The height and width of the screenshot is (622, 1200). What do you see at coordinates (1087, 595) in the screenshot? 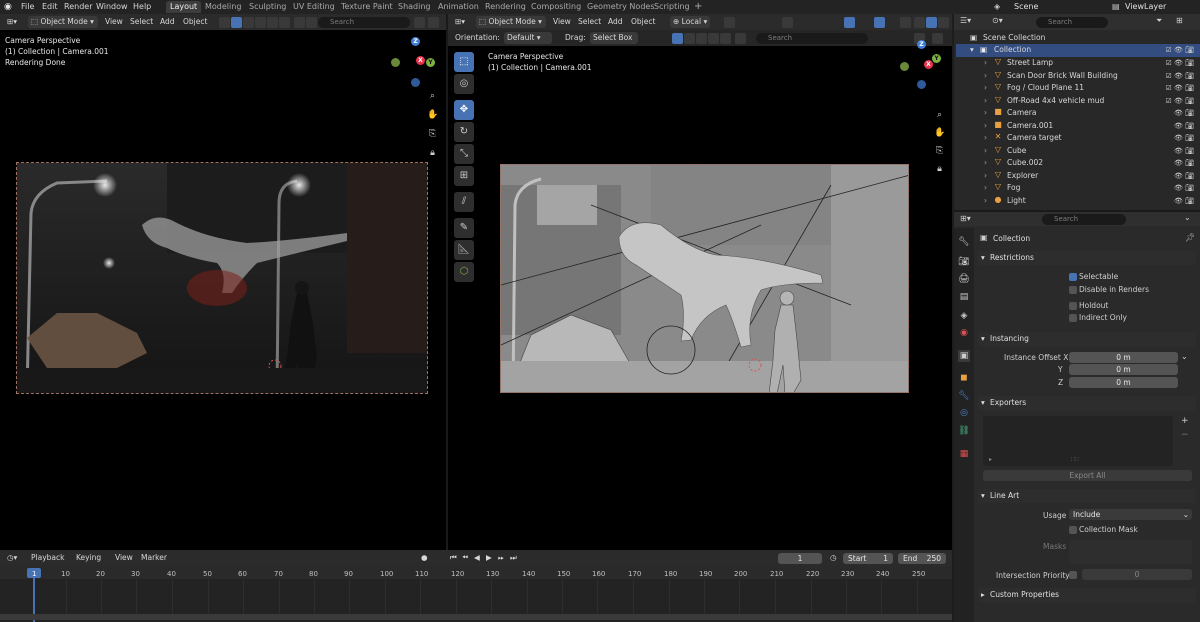
I see `custom-properties-panel-header: ▸ Custom Properties` at bounding box center [1087, 595].